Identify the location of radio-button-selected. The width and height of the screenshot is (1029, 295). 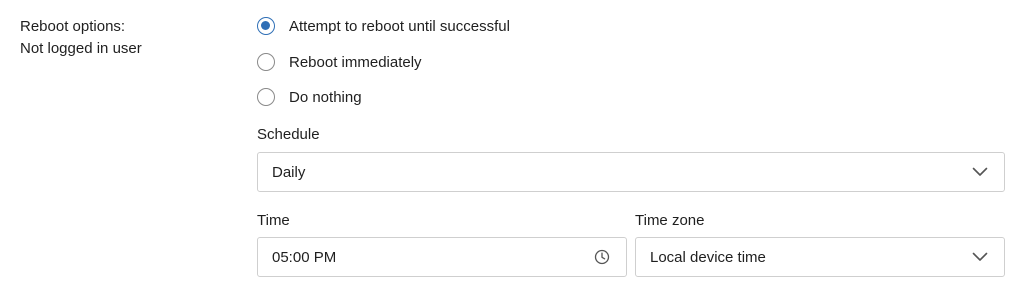
(266, 26).